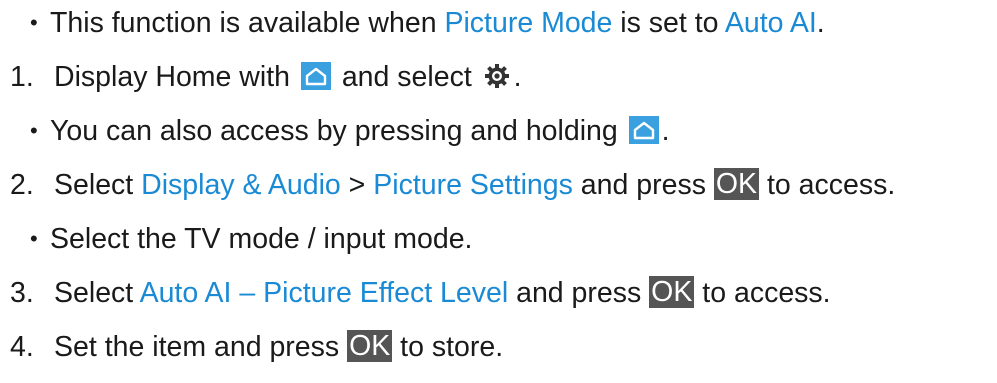 This screenshot has height=383, width=997. Describe the element at coordinates (241, 185) in the screenshot. I see `display-audio-link: Display & Audio` at that location.